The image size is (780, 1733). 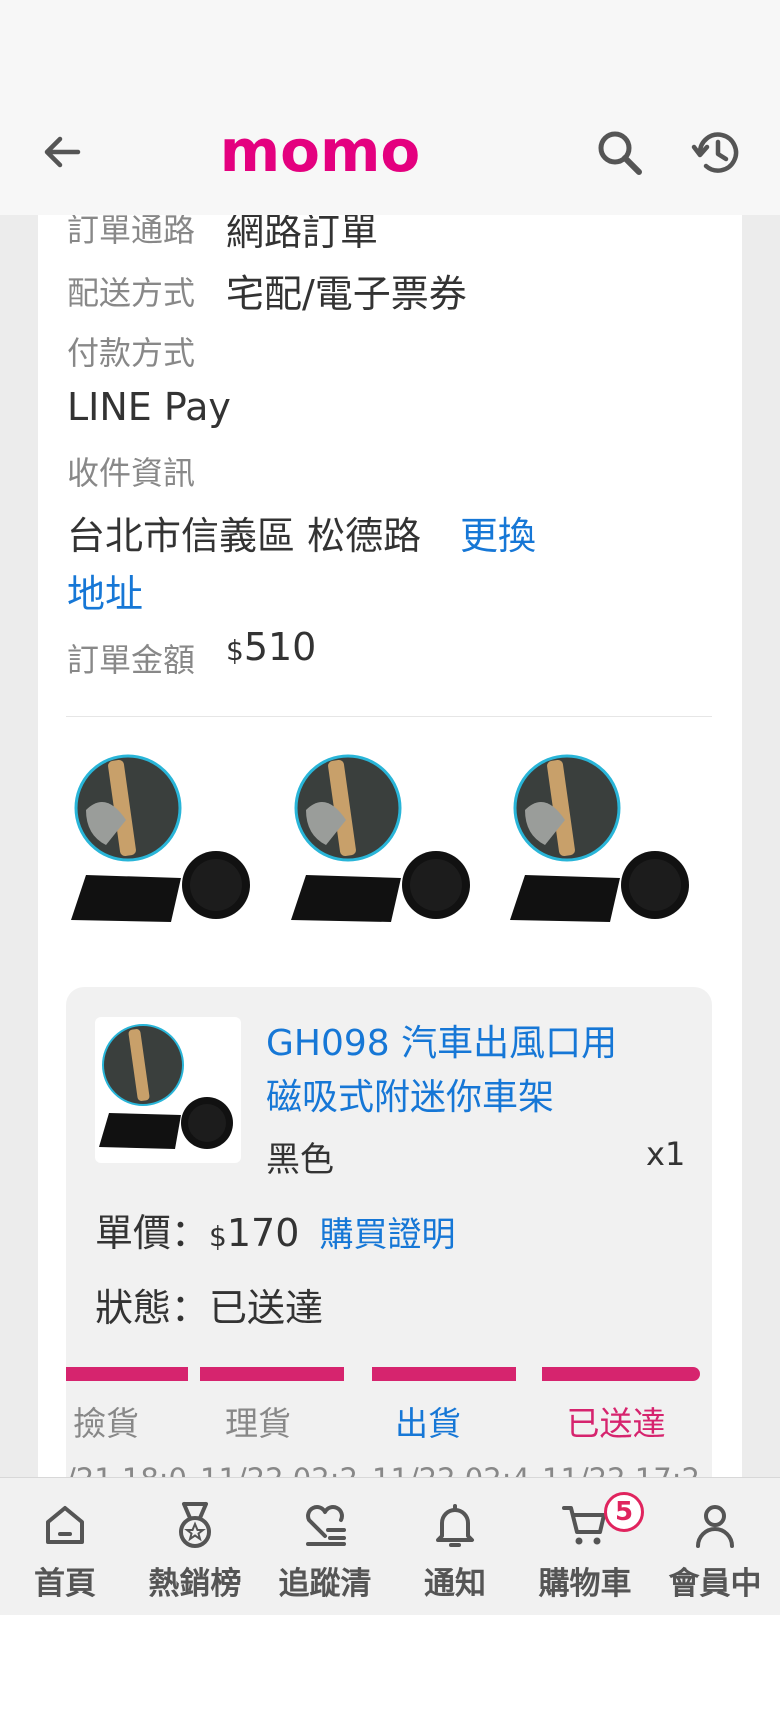 What do you see at coordinates (387, 1235) in the screenshot?
I see `purchase-proof-link: 購買證明` at bounding box center [387, 1235].